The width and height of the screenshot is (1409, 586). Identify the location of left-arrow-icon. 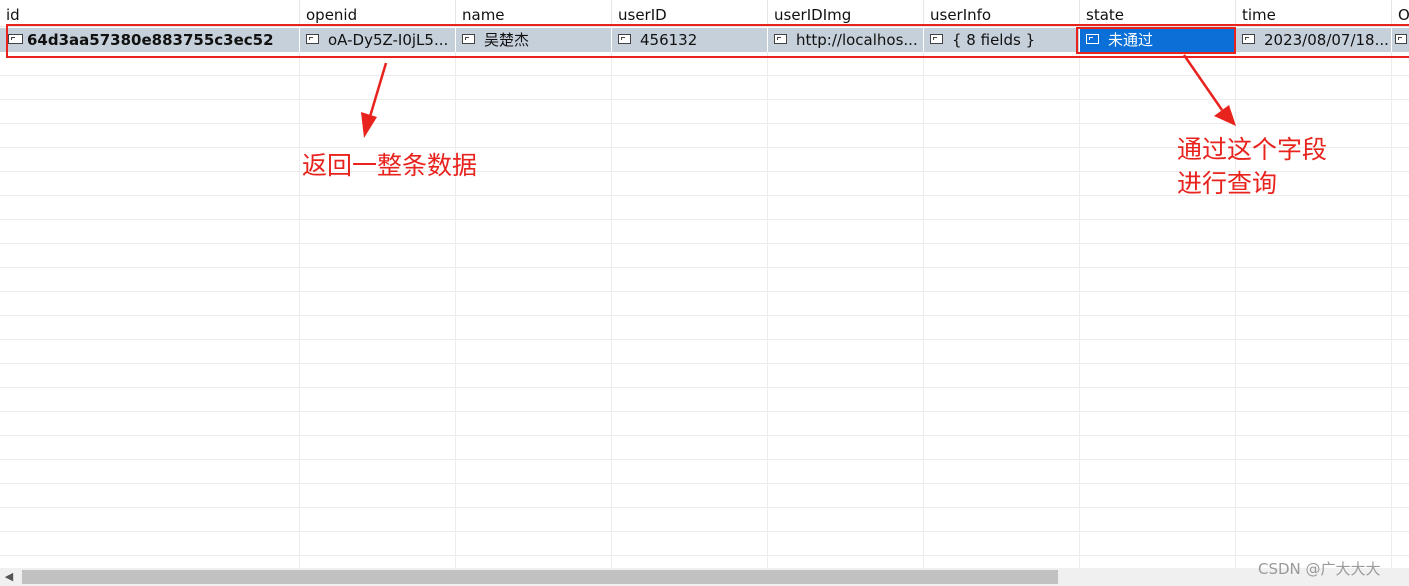
(374, 100).